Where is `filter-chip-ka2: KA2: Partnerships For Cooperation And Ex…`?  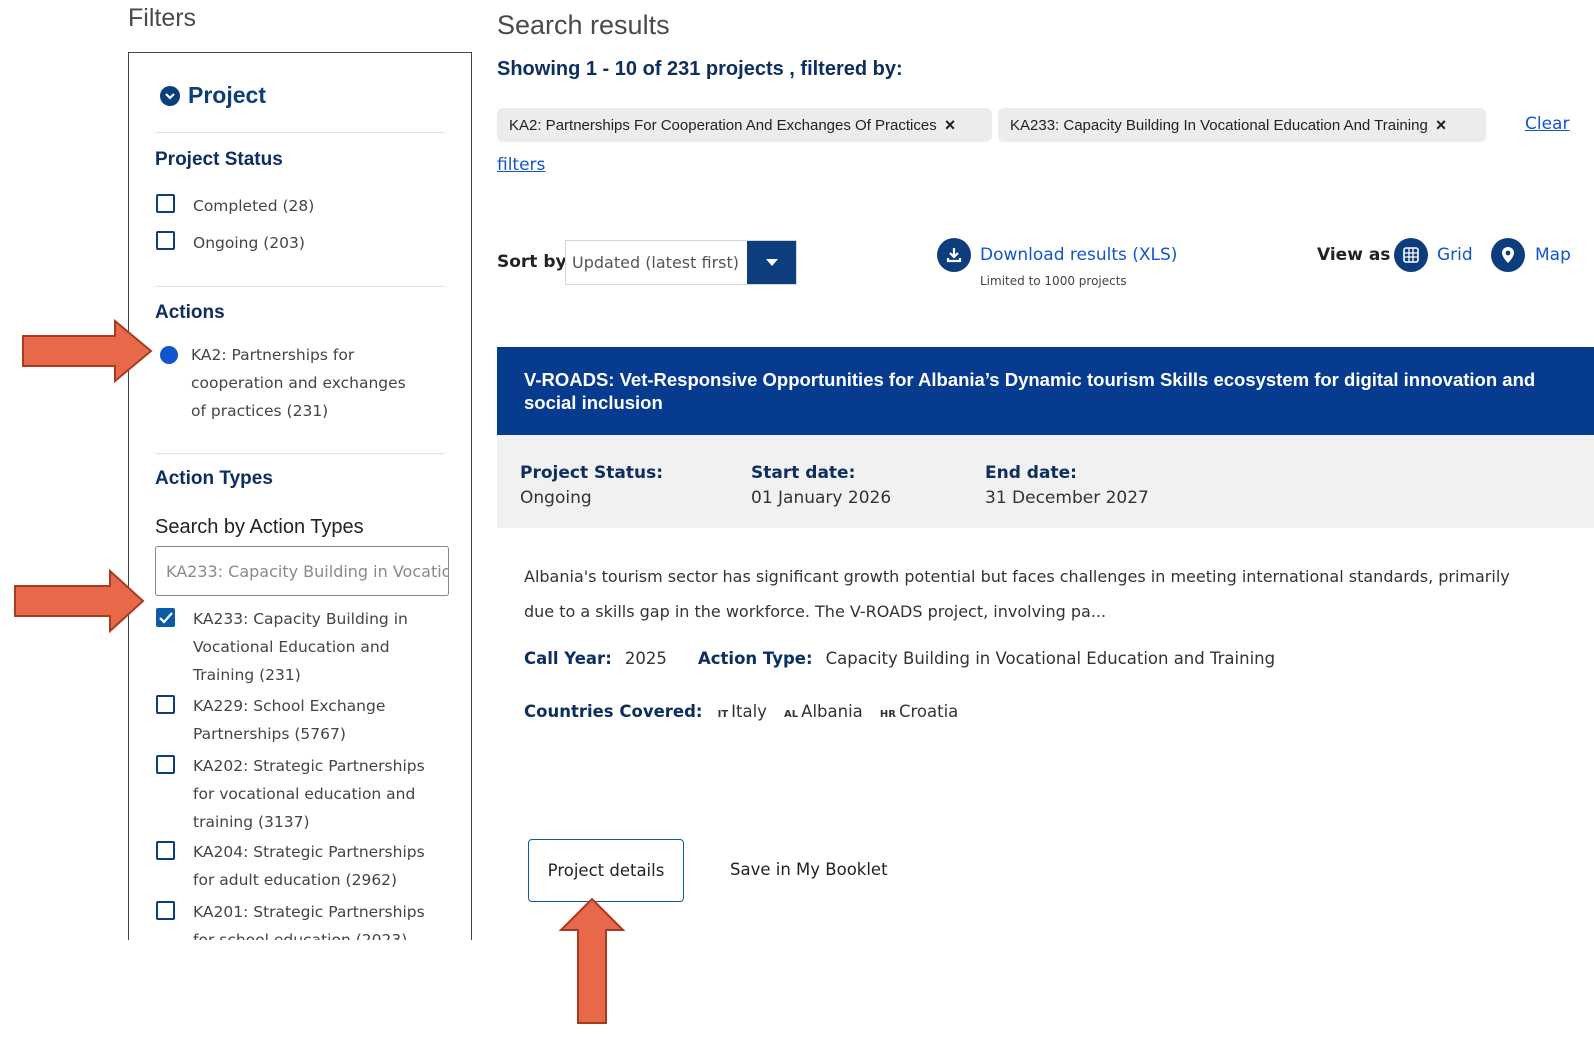
filter-chip-ka2: KA2: Partnerships For Cooperation And Ex… is located at coordinates (744, 125).